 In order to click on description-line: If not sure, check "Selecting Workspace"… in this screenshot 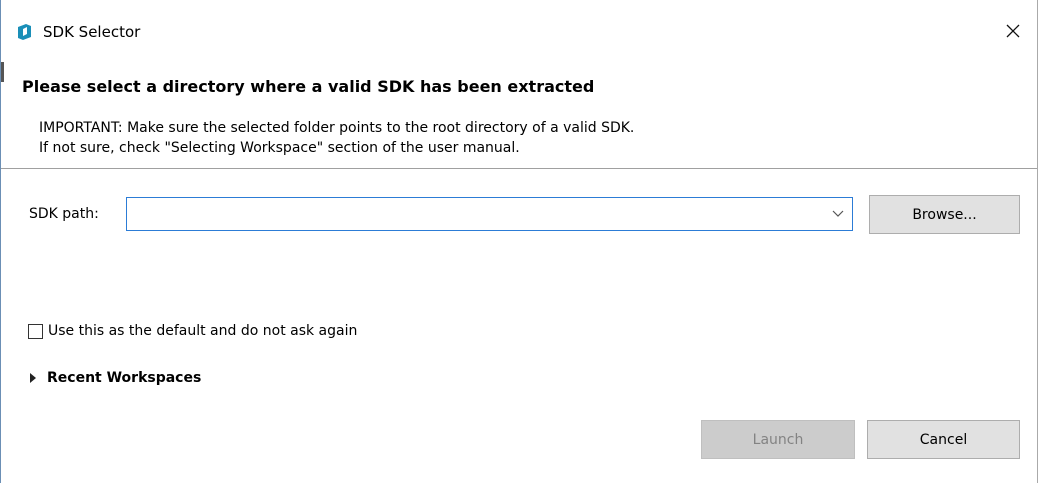, I will do `click(279, 148)`.